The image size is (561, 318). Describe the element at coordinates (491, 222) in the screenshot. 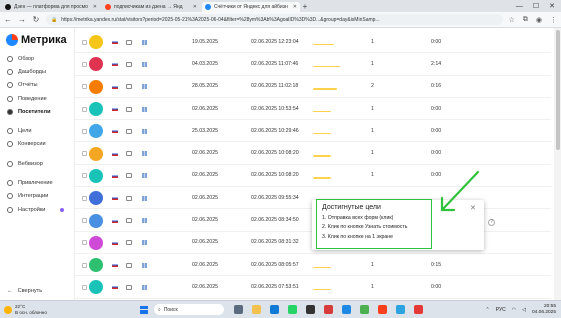

I see `help-icon: ?` at that location.